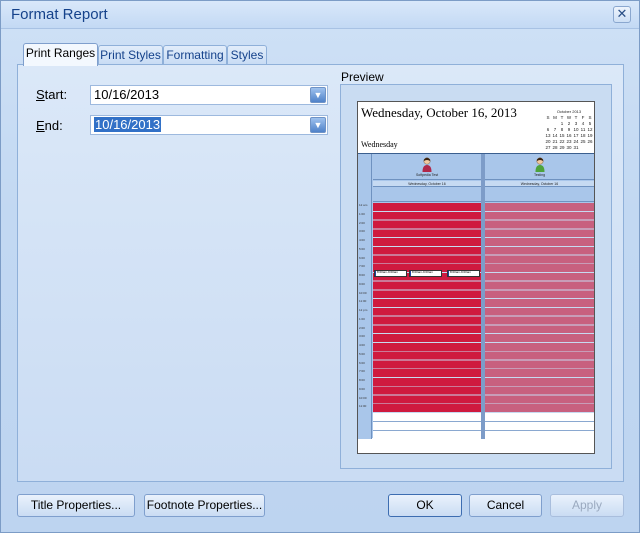  Describe the element at coordinates (247, 55) in the screenshot. I see `tab-styles: Styles` at that location.